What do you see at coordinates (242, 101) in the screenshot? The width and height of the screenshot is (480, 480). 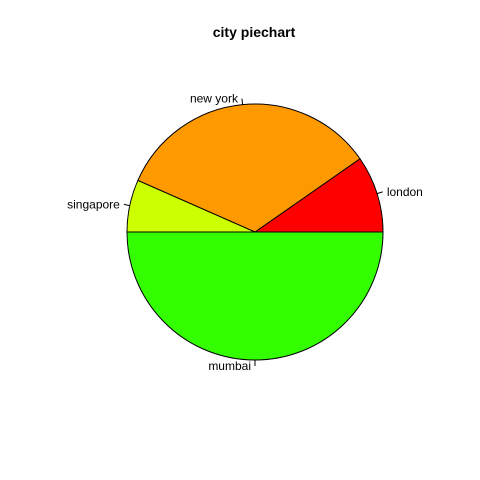 I see `leader-line-new-york` at bounding box center [242, 101].